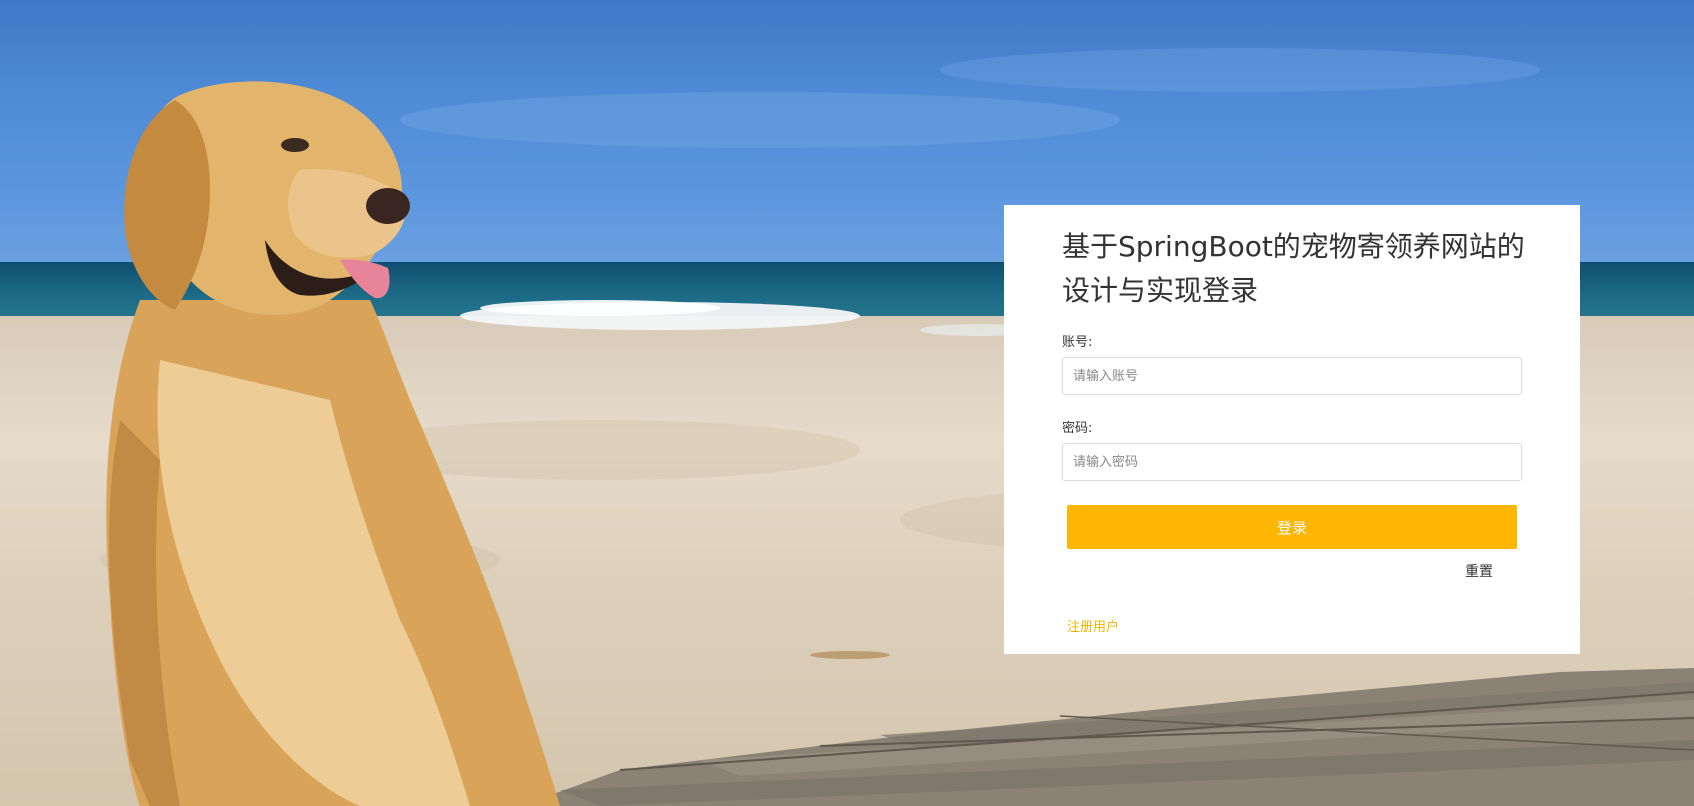  I want to click on register-link: 注册用户, so click(1093, 625).